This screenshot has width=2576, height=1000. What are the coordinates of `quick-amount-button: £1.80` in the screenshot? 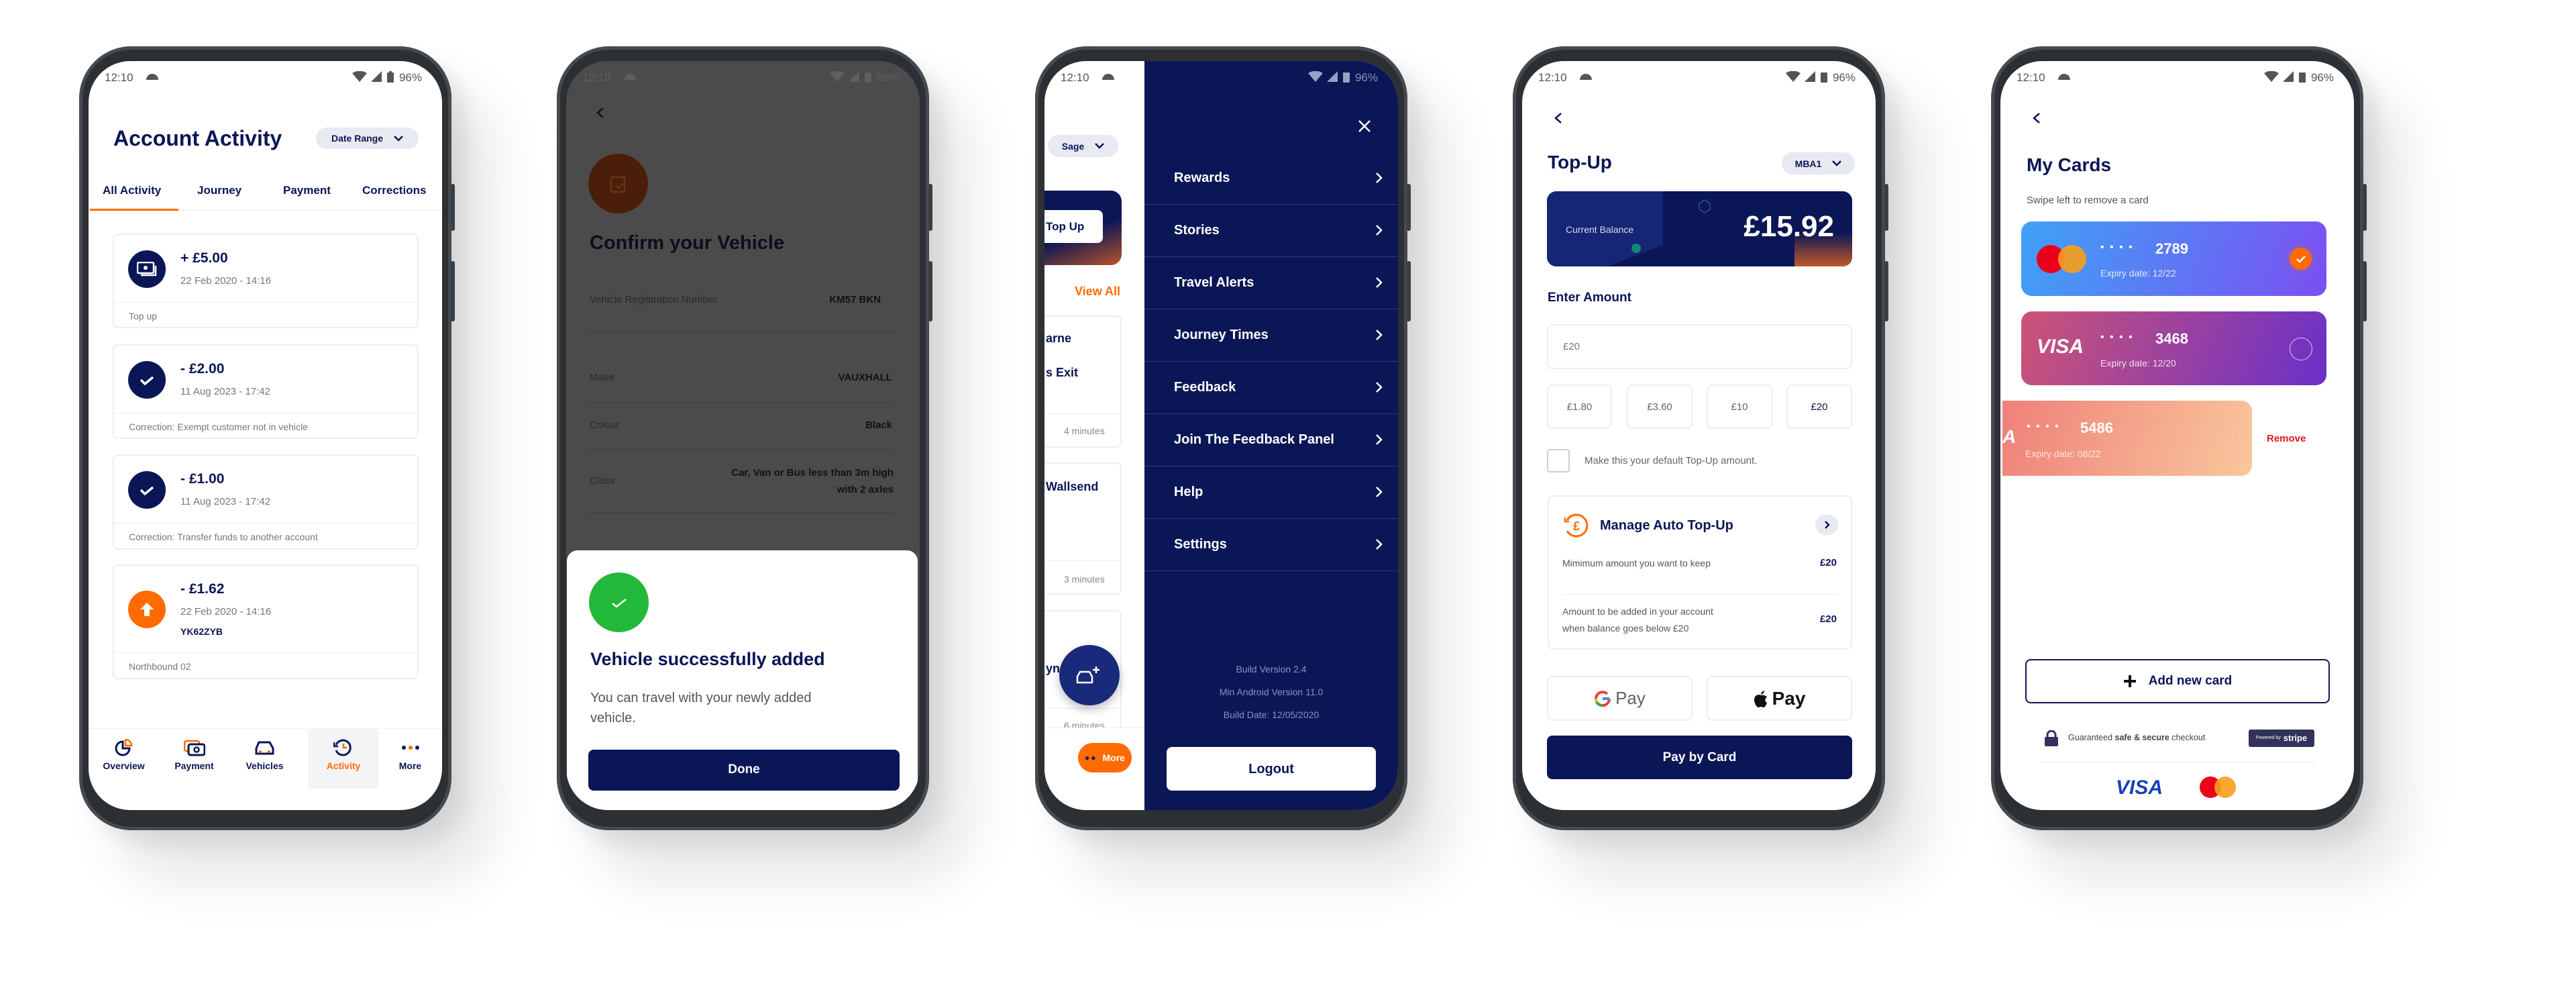 It's located at (1579, 407).